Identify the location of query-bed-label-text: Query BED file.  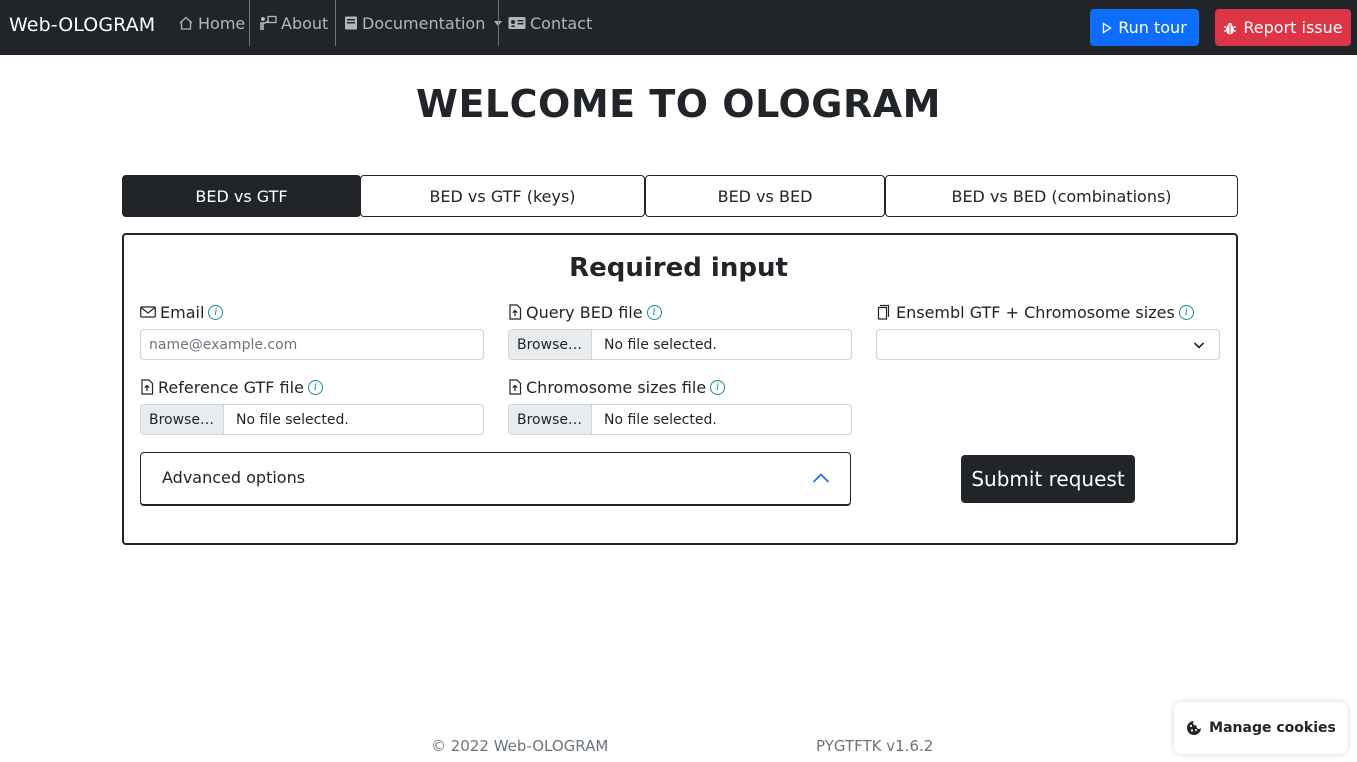
(584, 312).